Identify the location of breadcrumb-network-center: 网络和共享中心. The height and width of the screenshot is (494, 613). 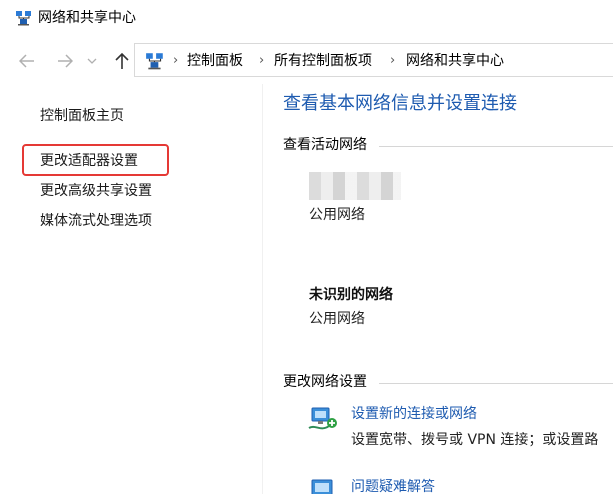
(455, 61).